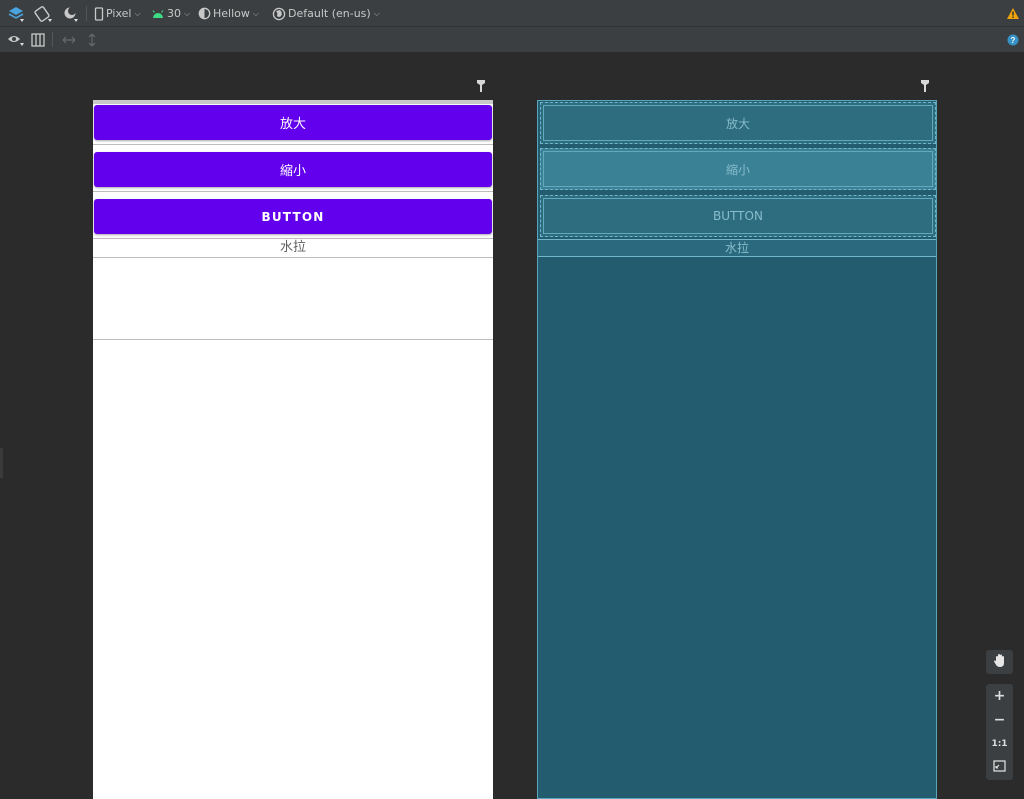 Image resolution: width=1024 pixels, height=799 pixels. Describe the element at coordinates (293, 248) in the screenshot. I see `text-view: 水拉` at that location.